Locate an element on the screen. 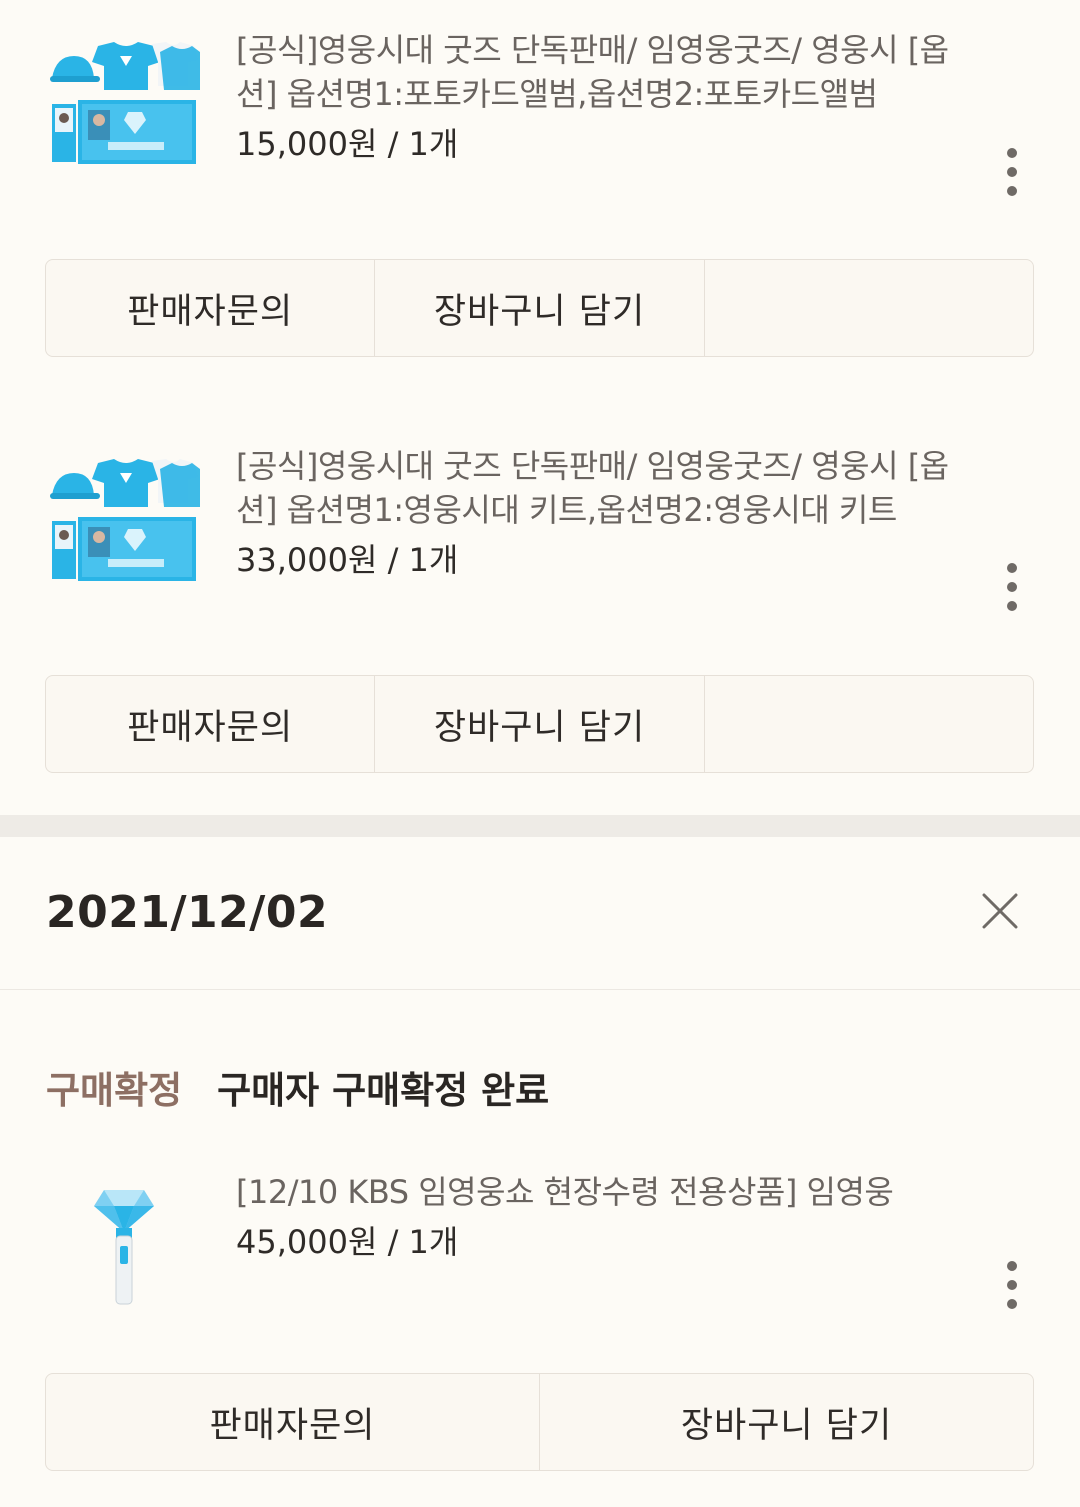  order-date: 2021/12/02 is located at coordinates (187, 912).